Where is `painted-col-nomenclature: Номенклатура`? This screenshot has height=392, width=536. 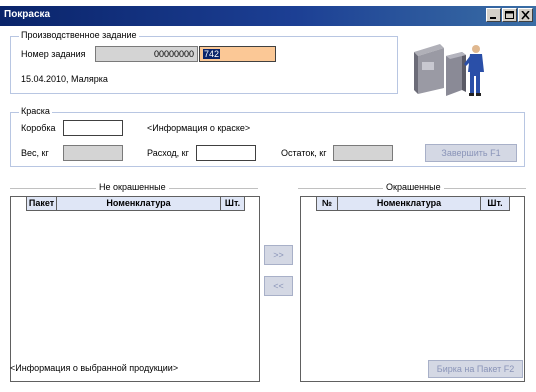 painted-col-nomenclature: Номенклатура is located at coordinates (409, 204).